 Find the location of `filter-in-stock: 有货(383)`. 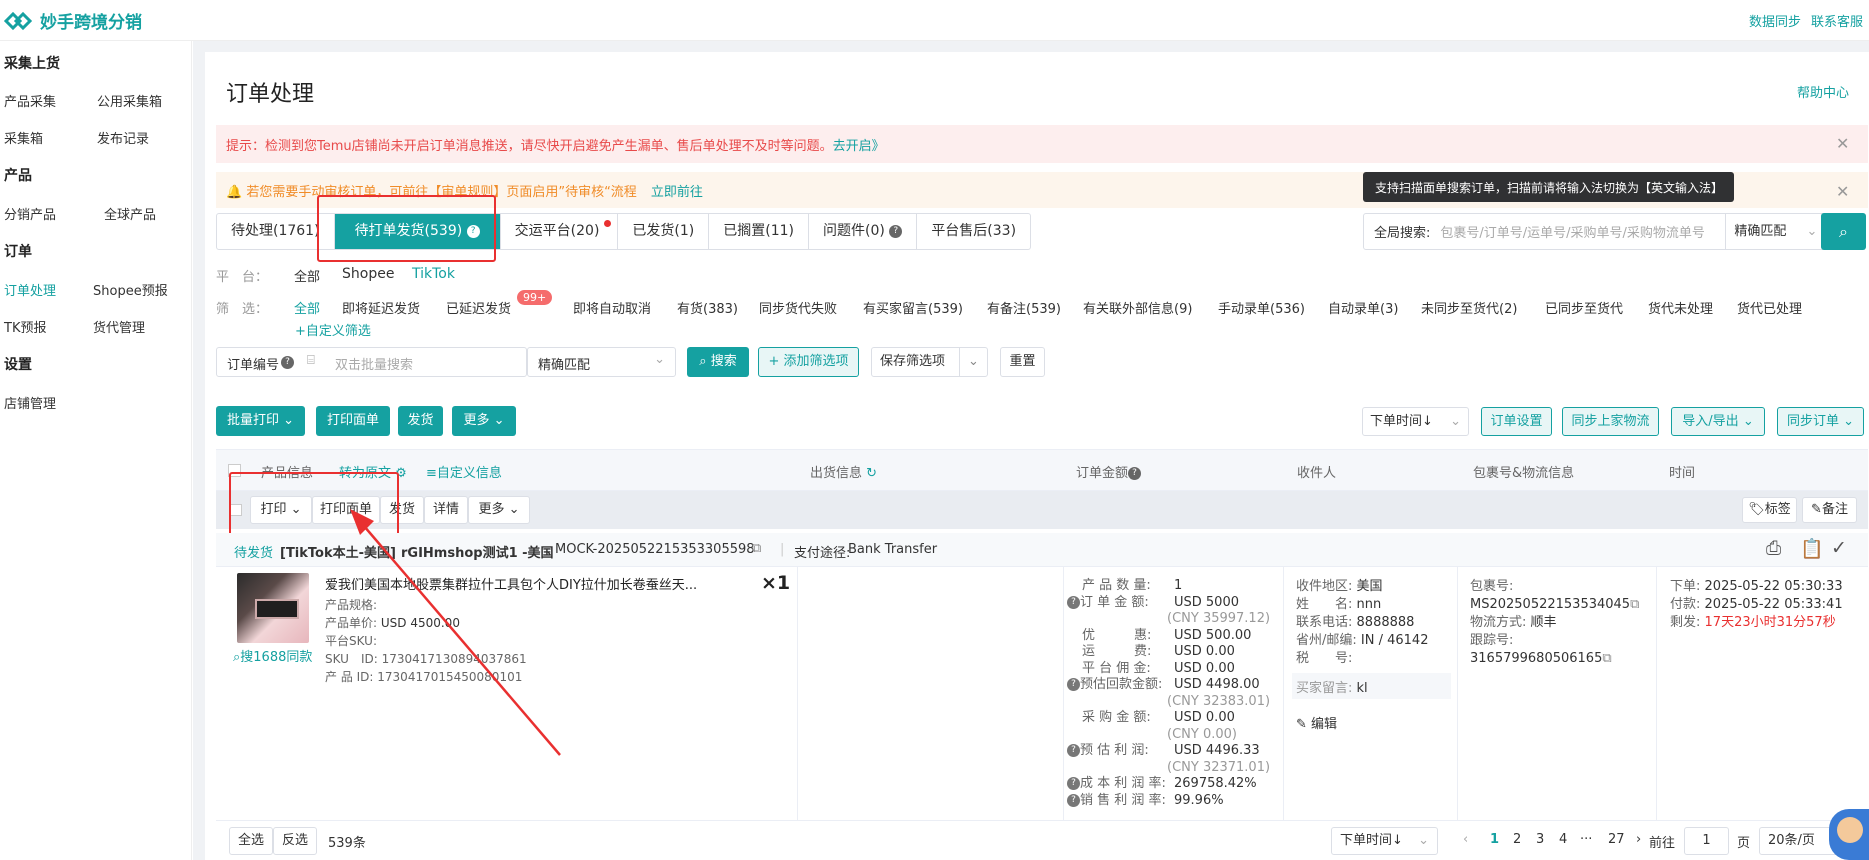

filter-in-stock: 有货(383) is located at coordinates (707, 307).